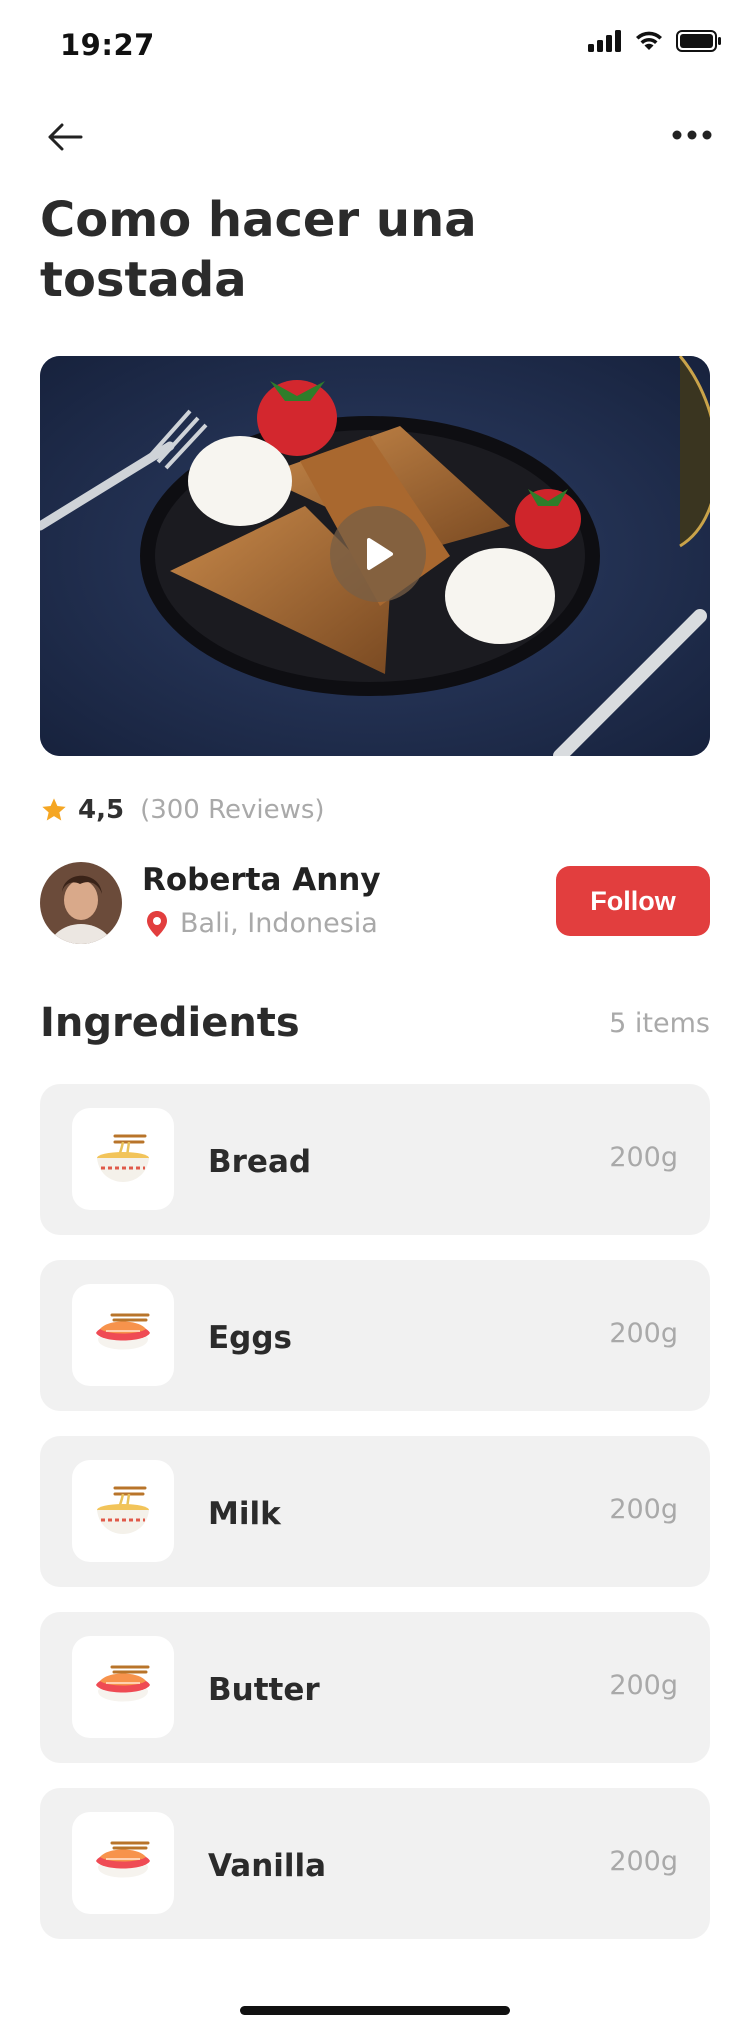 This screenshot has height=2032, width=750. I want to click on ingredient-item-vanilla: Vanilla 200g, so click(375, 1863).